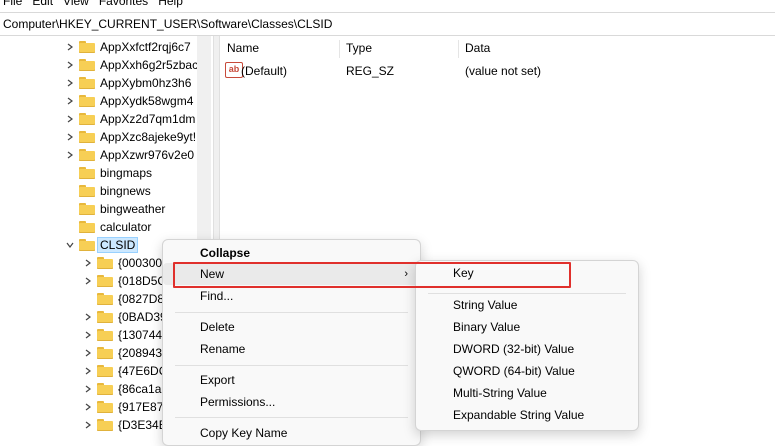 The height and width of the screenshot is (446, 775). Describe the element at coordinates (527, 349) in the screenshot. I see `submenu-item-dword-value: DWORD (32-bit) Value` at that location.